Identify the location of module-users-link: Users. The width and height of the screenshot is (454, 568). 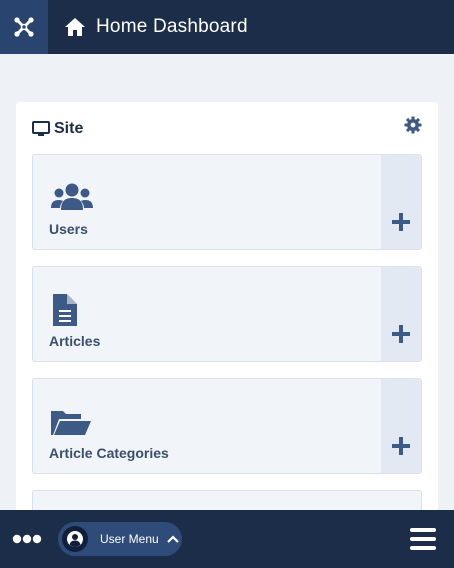
(207, 202).